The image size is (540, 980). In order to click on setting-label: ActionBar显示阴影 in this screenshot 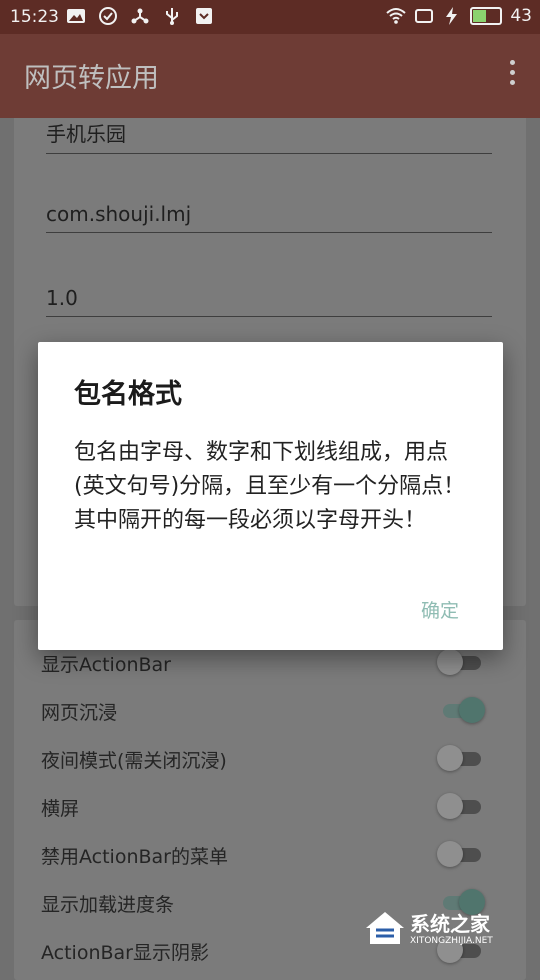, I will do `click(125, 953)`.